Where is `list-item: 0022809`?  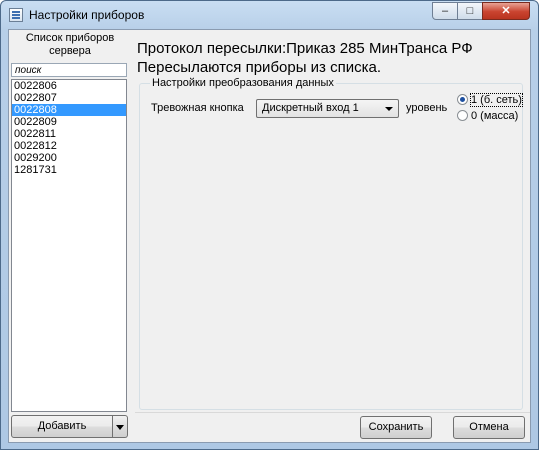
list-item: 0022809 is located at coordinates (69, 122).